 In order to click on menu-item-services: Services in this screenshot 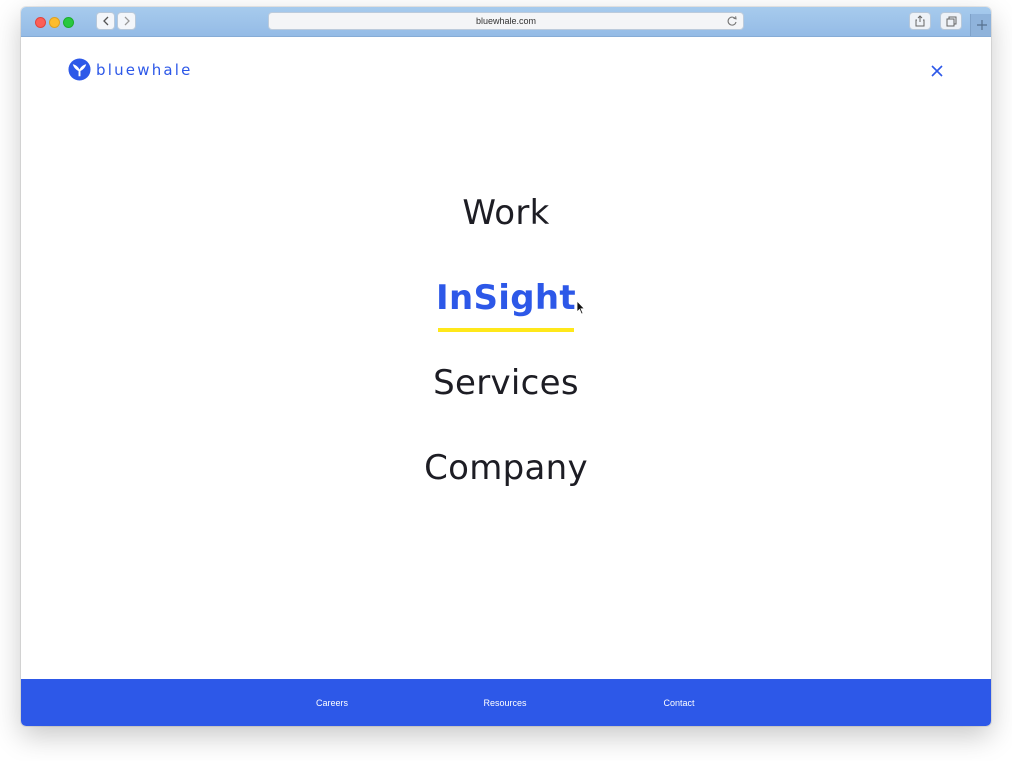, I will do `click(506, 399)`.